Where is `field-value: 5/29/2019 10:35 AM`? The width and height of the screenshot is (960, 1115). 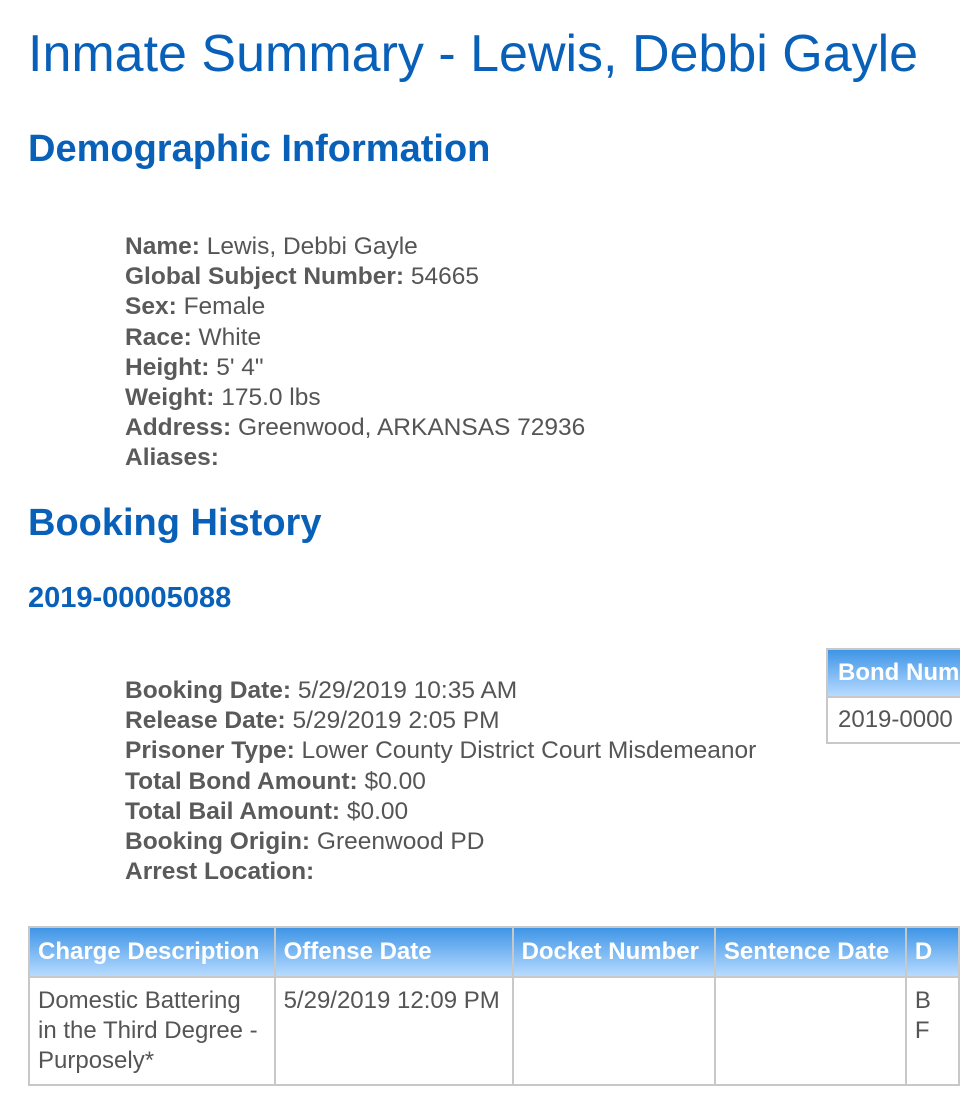 field-value: 5/29/2019 10:35 AM is located at coordinates (407, 690).